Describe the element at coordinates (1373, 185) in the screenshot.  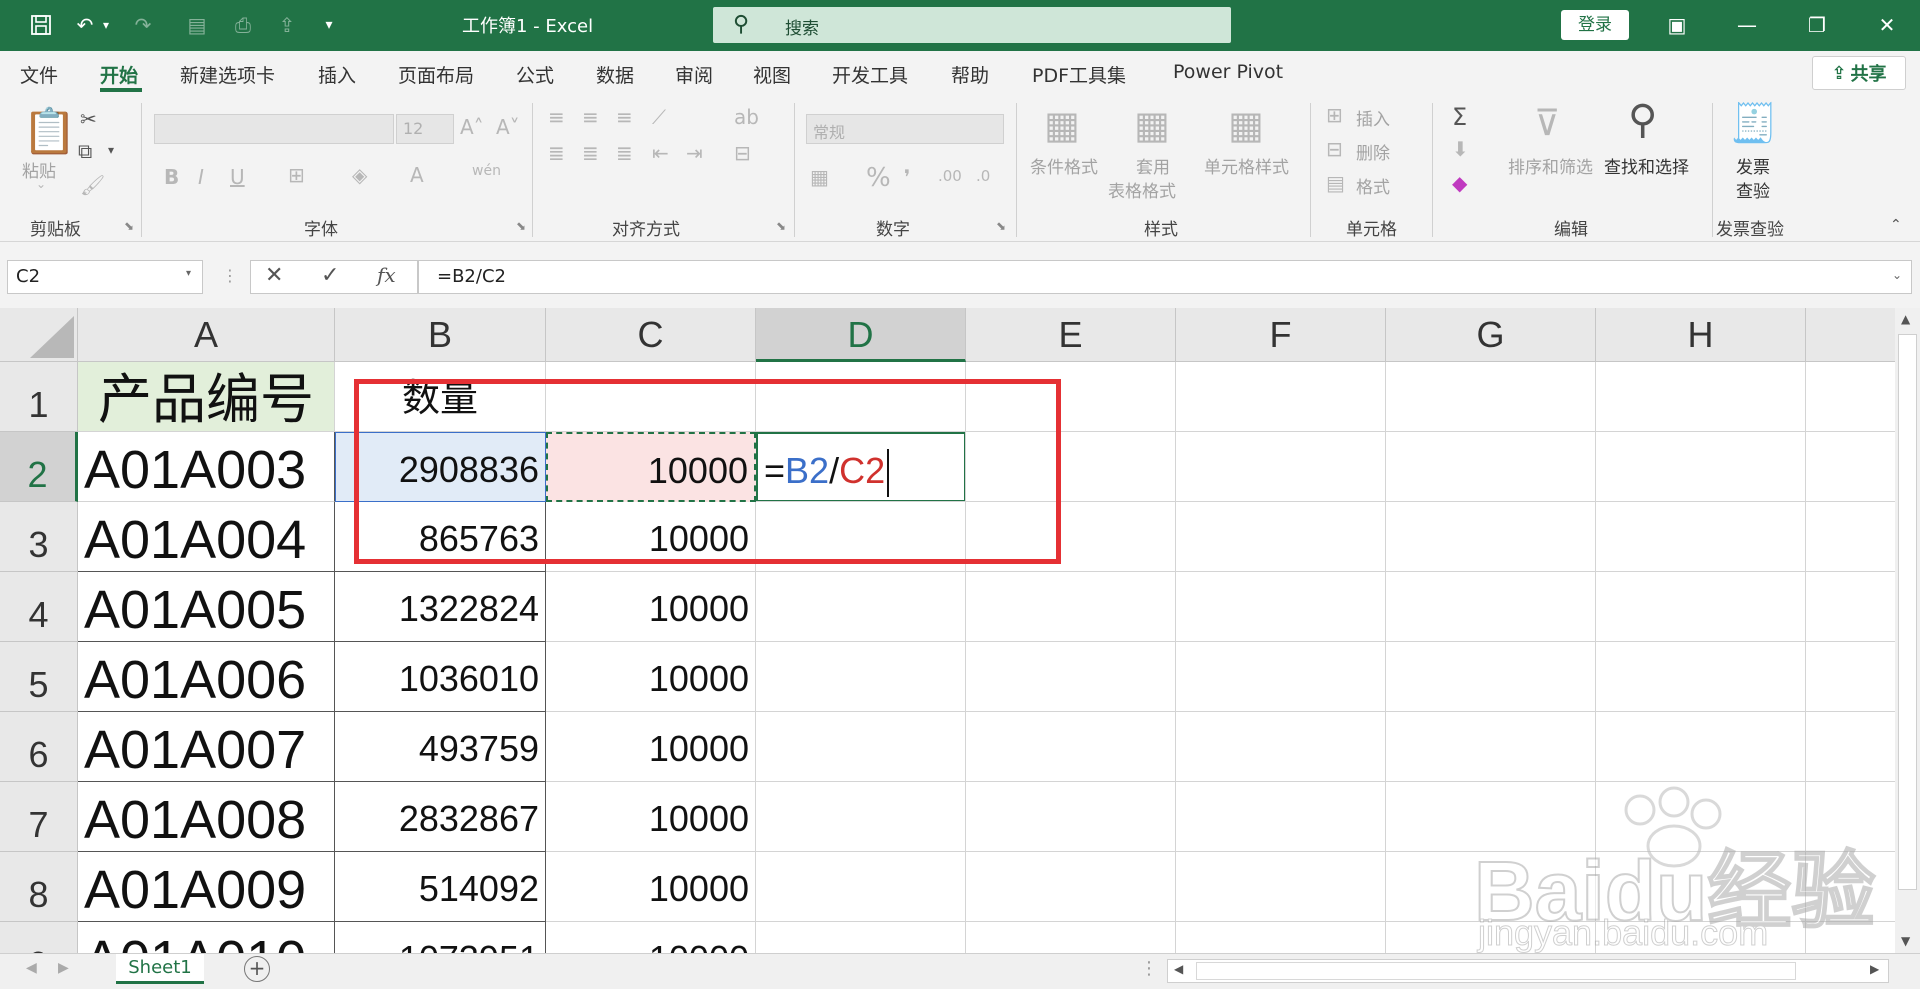
I see `format-cells-label: 格式` at that location.